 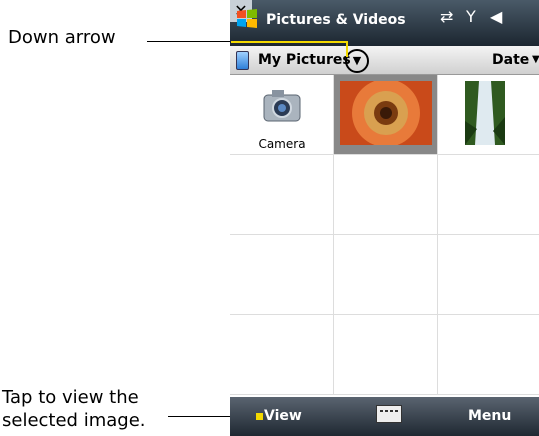 I want to click on title-bar: Pictures & Videos ⇄ Y ◀ ✕, so click(x=384, y=23).